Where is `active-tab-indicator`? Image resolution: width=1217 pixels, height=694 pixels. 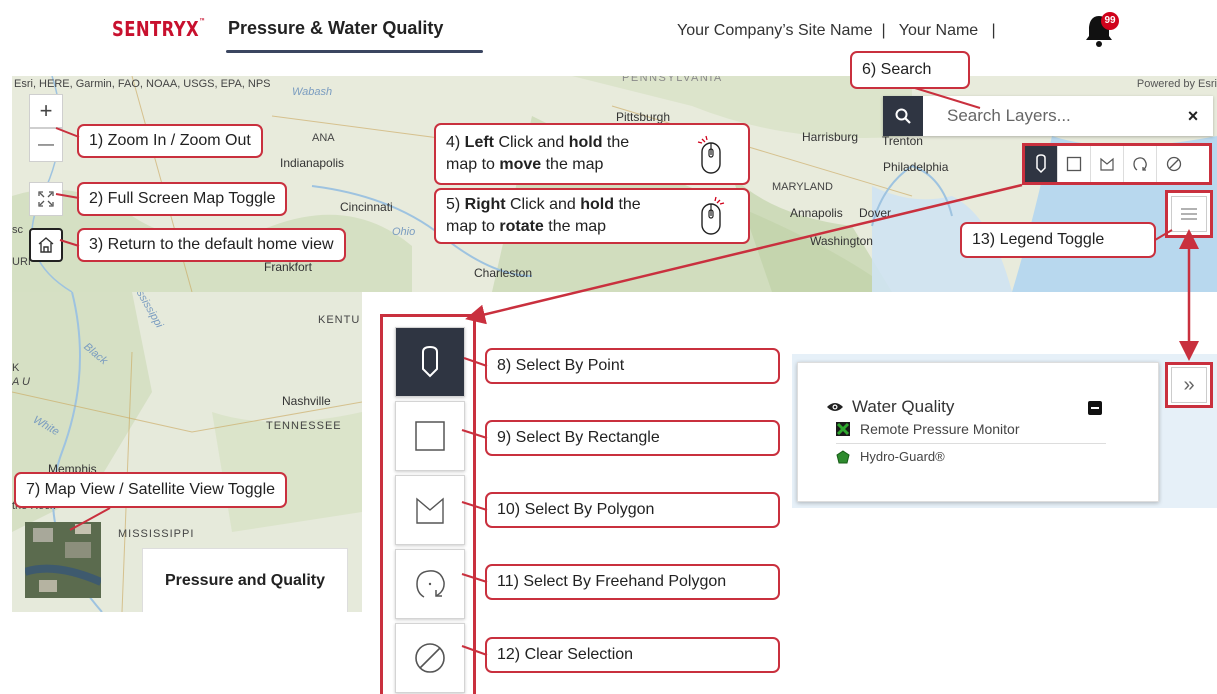 active-tab-indicator is located at coordinates (354, 51).